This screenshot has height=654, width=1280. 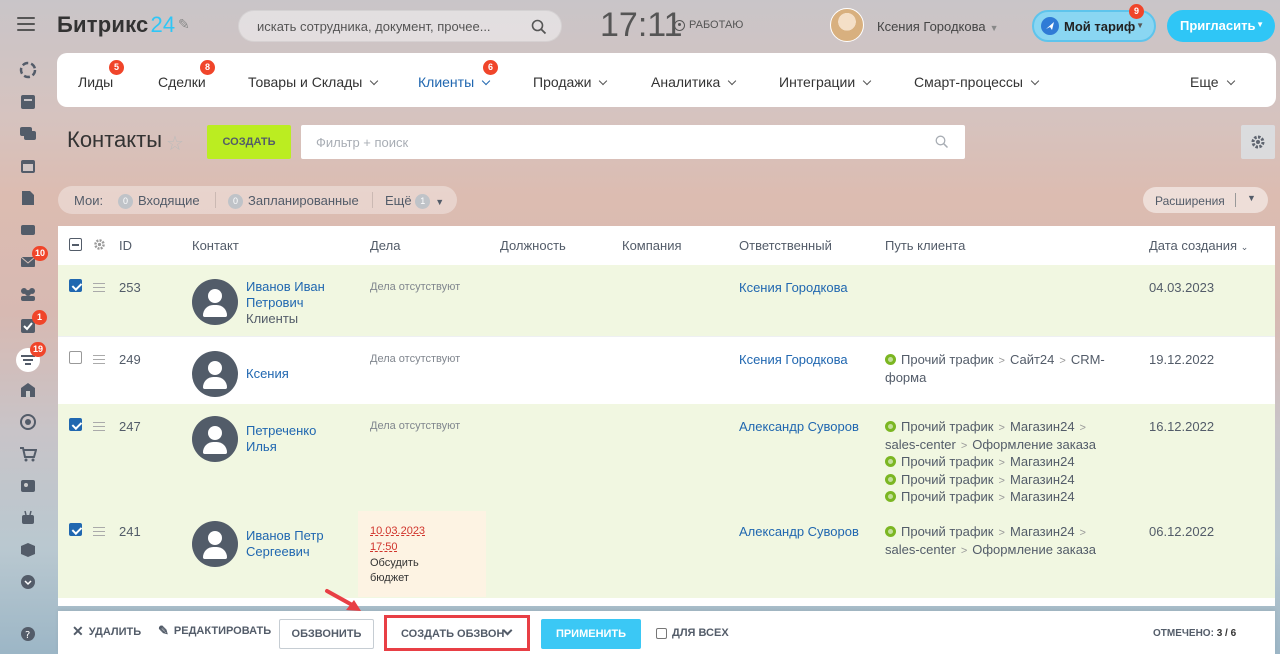 I want to click on tariff-button: Мой тариф ▼ 9, so click(x=1094, y=23).